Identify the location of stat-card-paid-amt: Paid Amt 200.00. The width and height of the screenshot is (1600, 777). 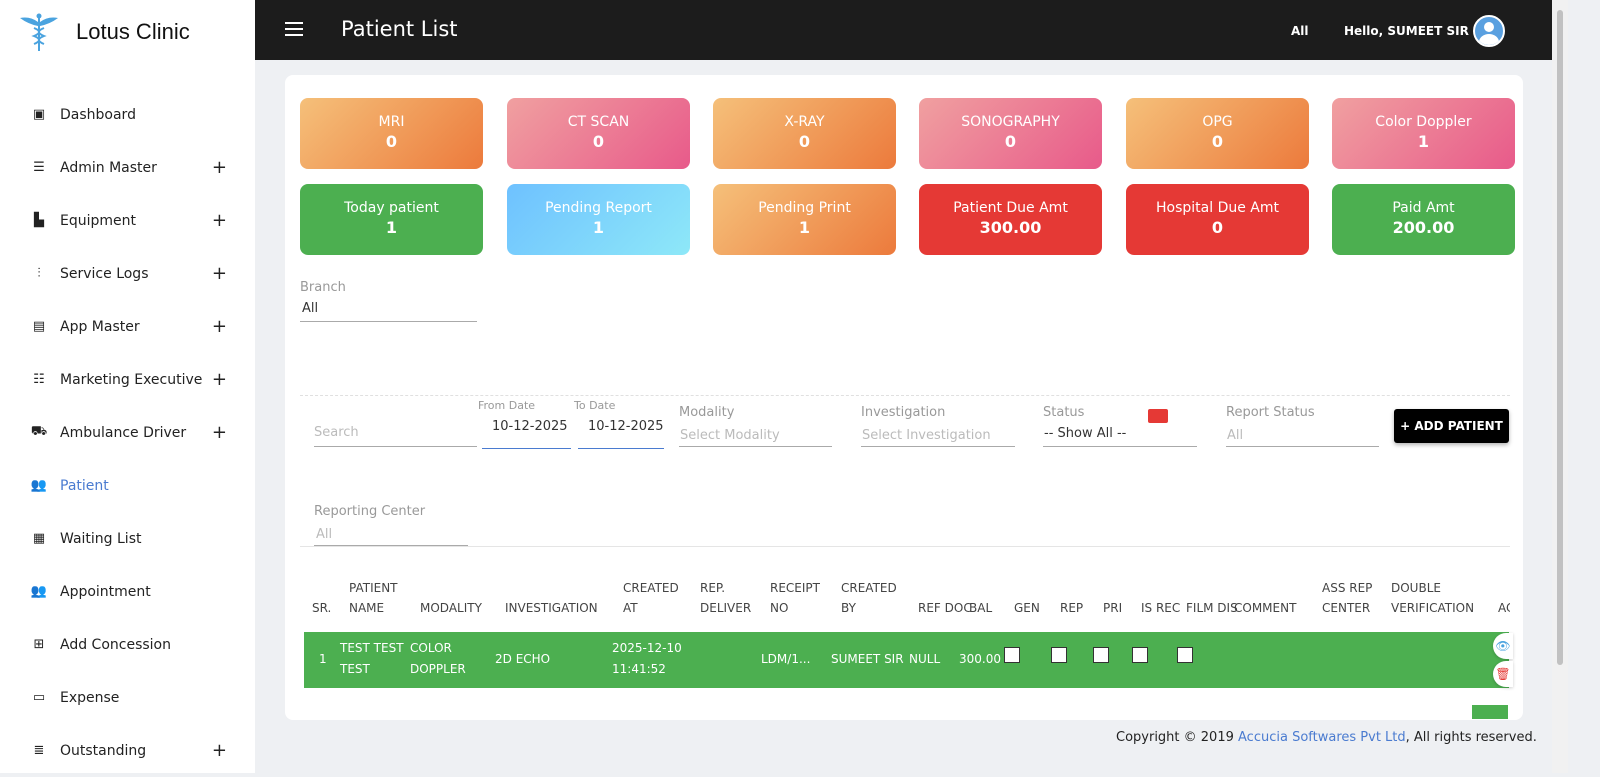
(1423, 219).